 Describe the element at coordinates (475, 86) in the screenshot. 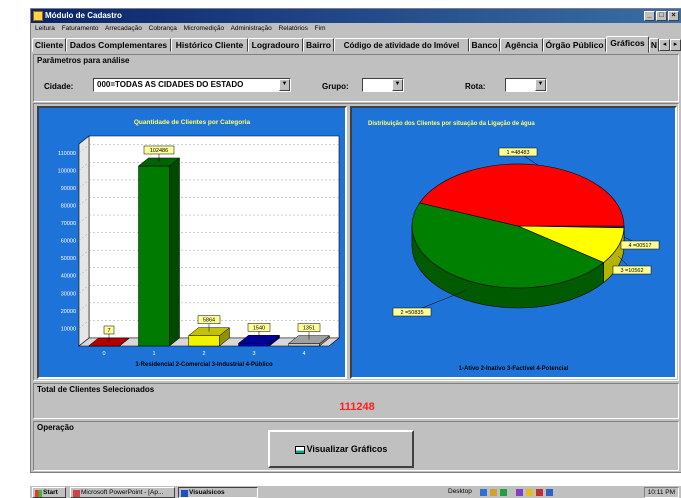

I see `rota-label: Rota:` at that location.